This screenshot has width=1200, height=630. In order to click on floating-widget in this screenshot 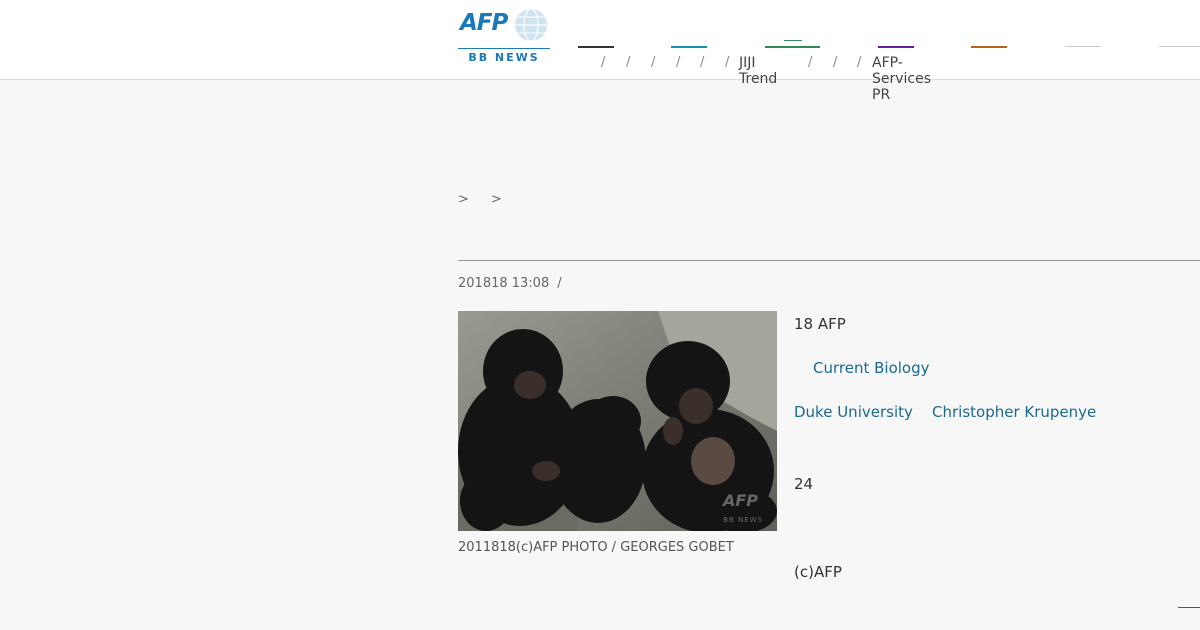, I will do `click(1189, 593)`.